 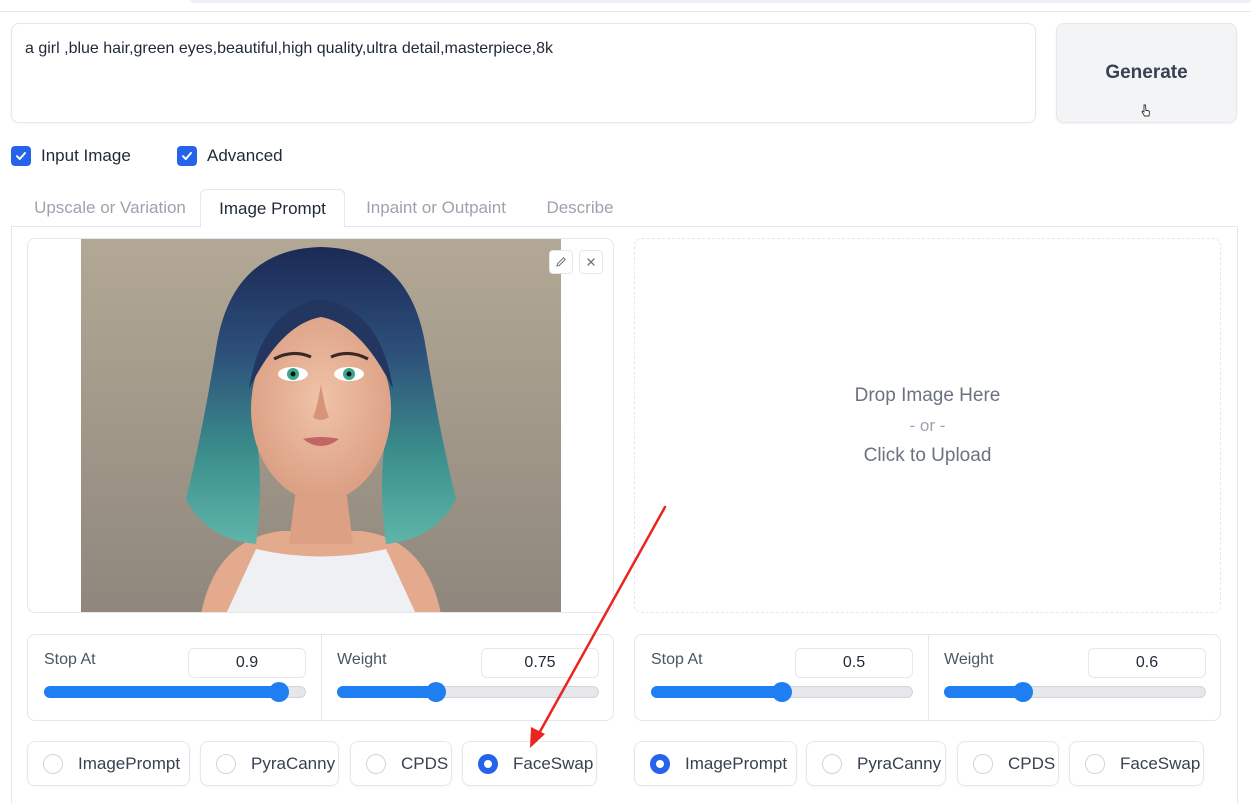 I want to click on weight-value-input: 0.75, so click(x=540, y=663).